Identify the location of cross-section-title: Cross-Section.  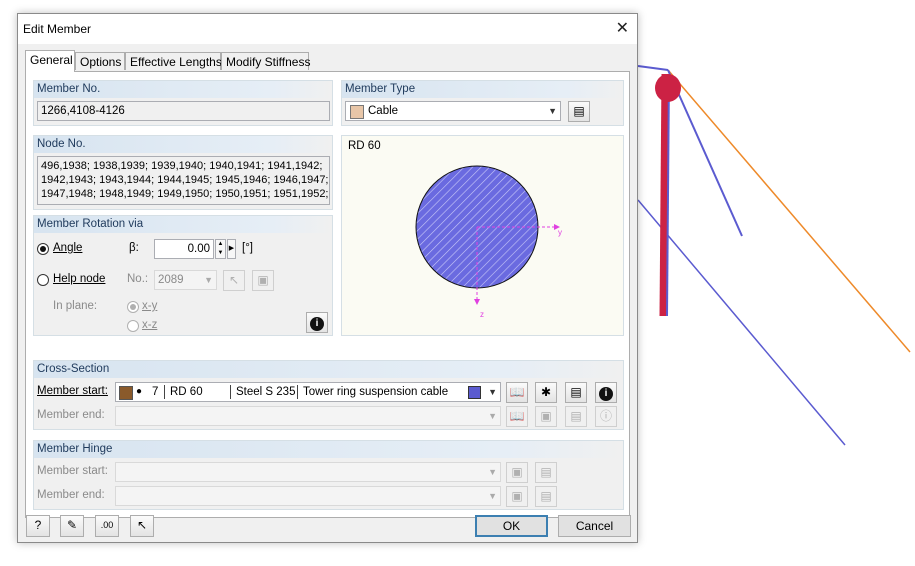
(328, 369).